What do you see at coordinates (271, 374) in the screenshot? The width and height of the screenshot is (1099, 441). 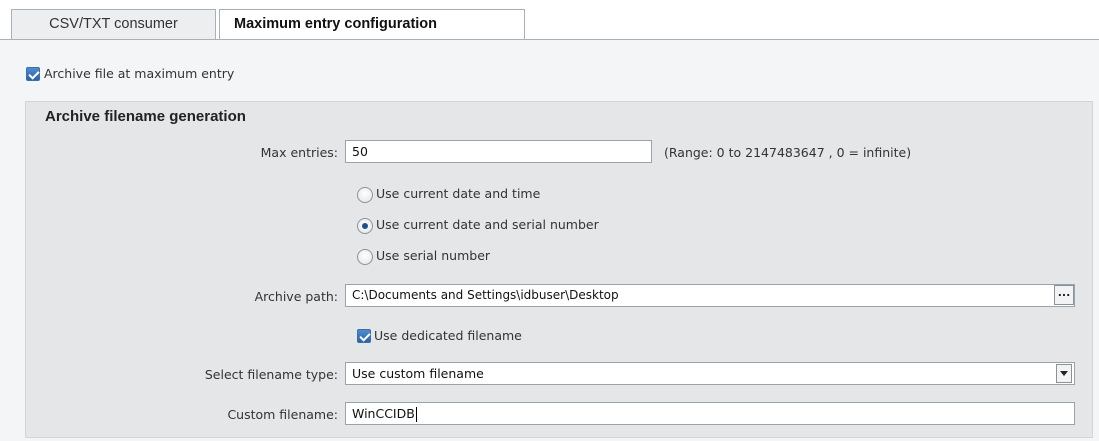 I see `filename-type-label: Select filename type:` at bounding box center [271, 374].